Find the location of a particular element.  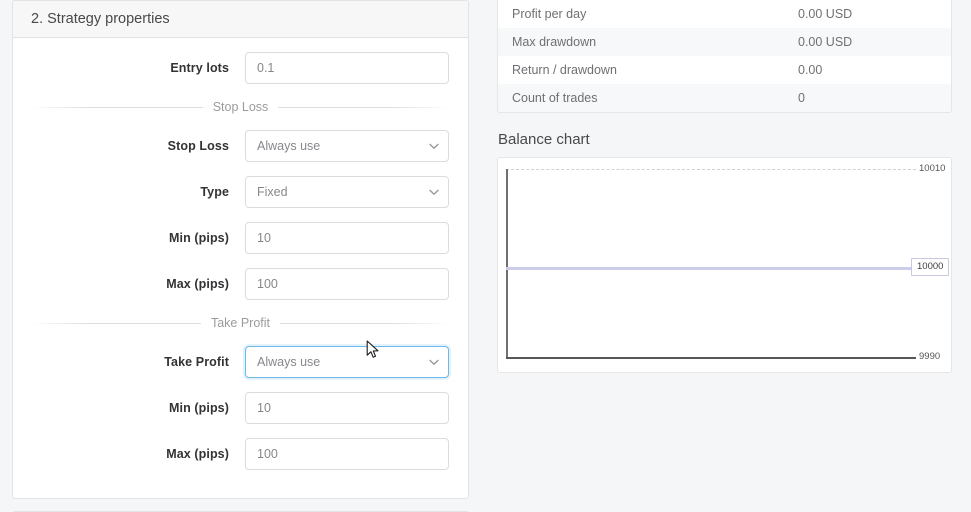

stop-loss-mode-label: Stop Loss is located at coordinates (198, 146).